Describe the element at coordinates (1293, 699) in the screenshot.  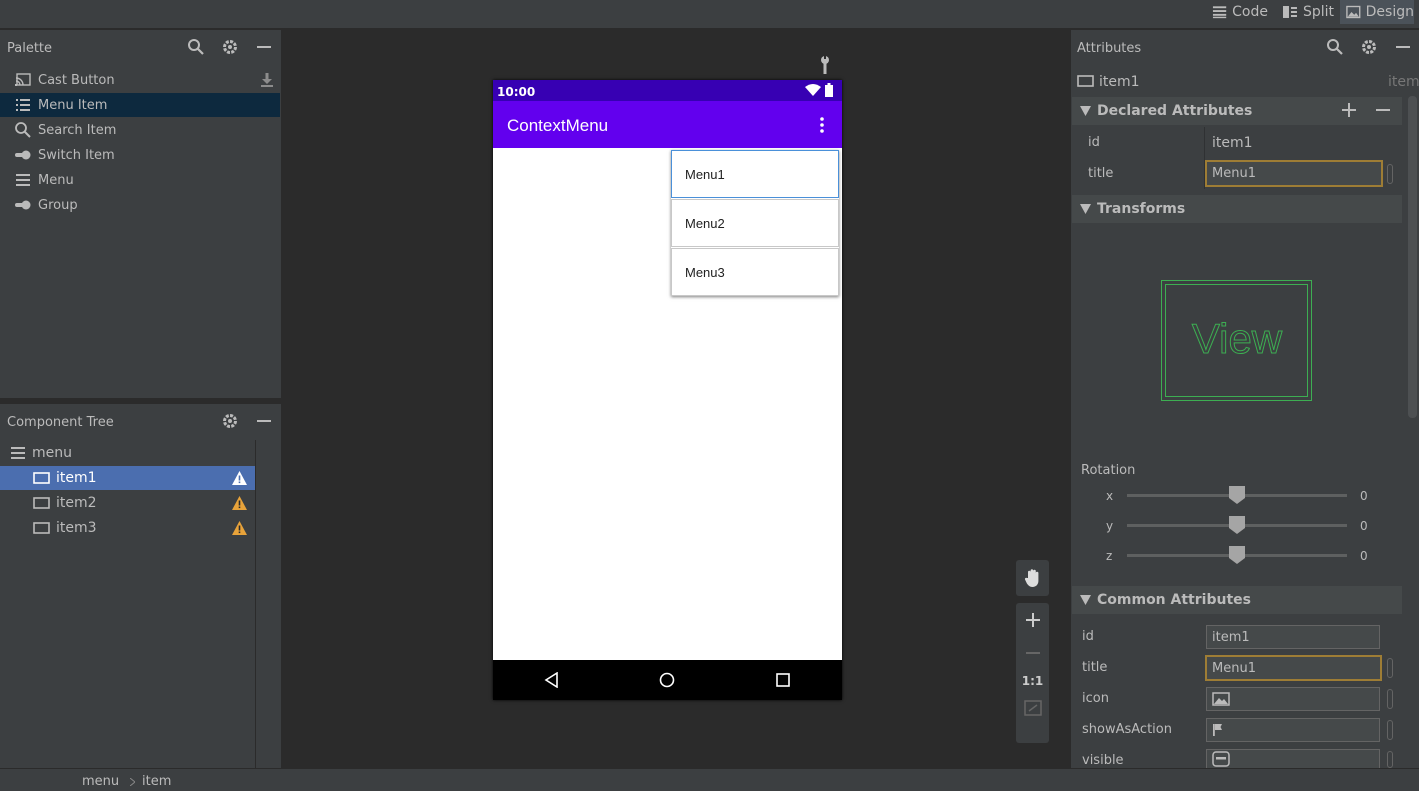
I see `common-icon-input` at that location.